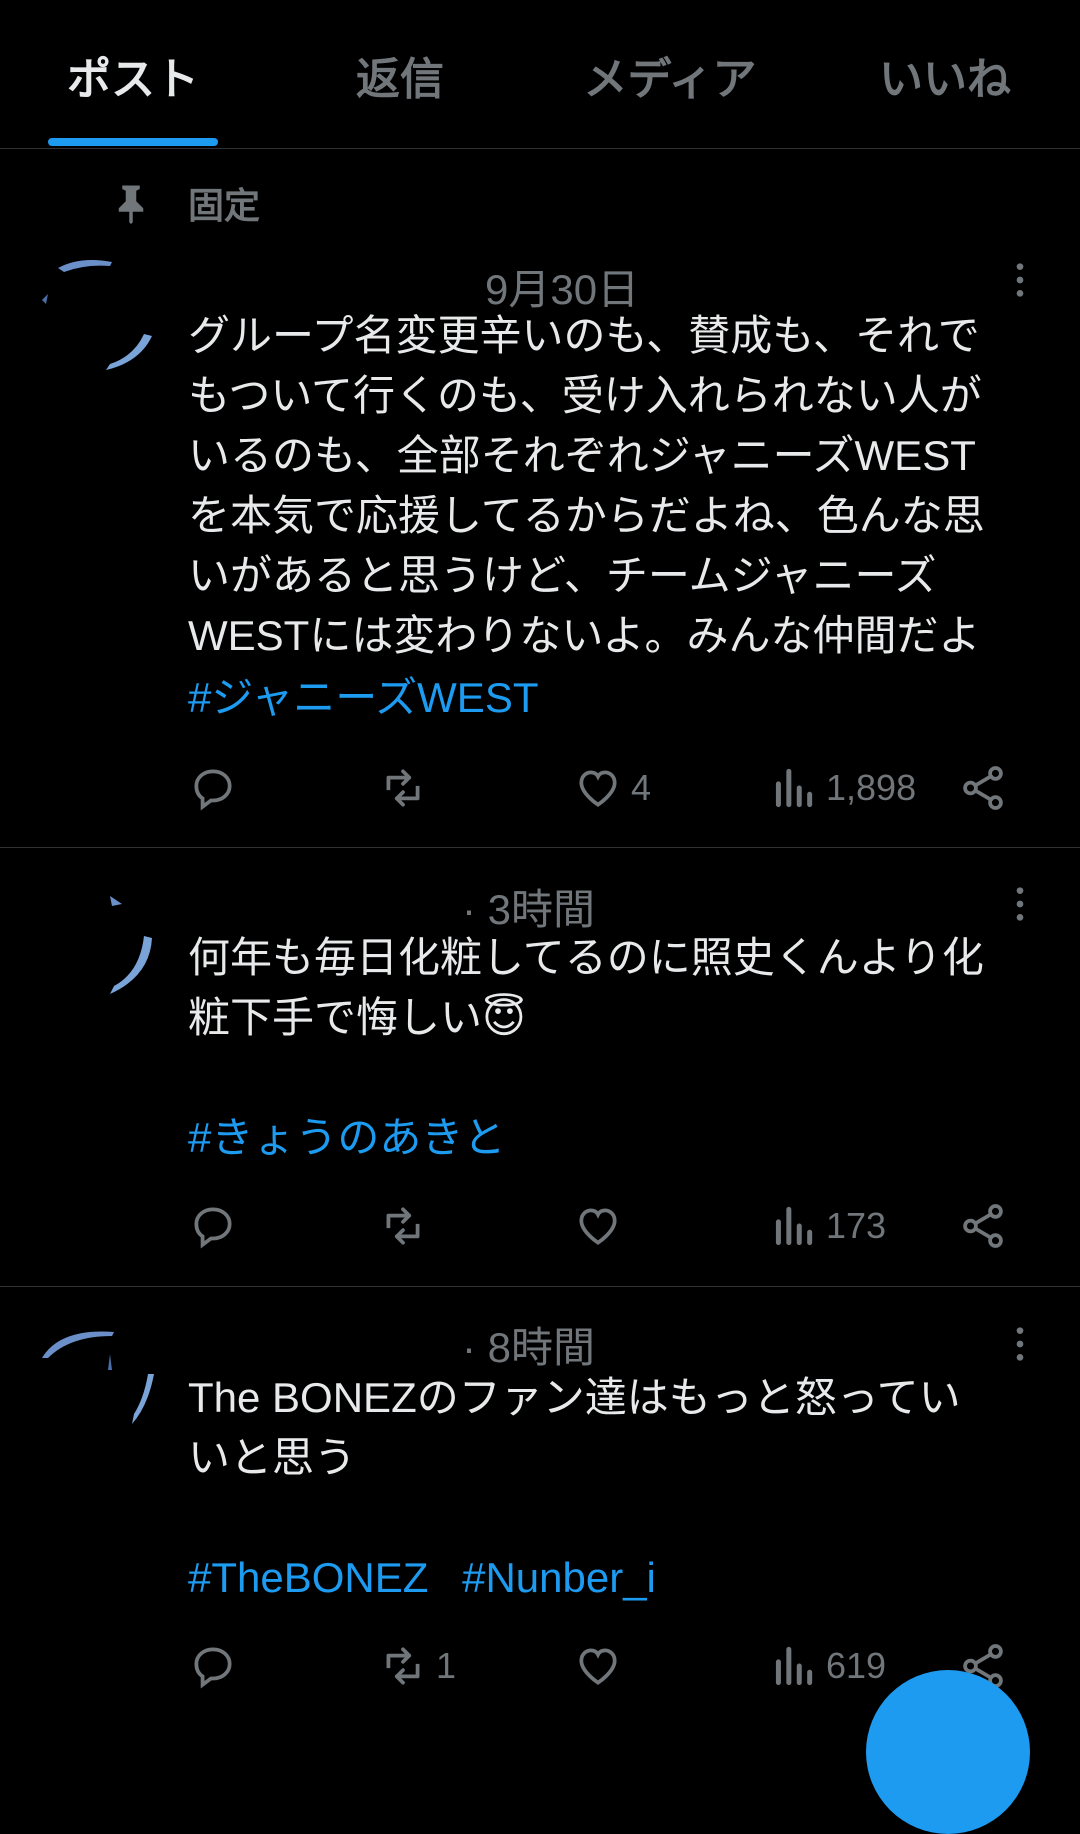 Image resolution: width=1080 pixels, height=1834 pixels. Describe the element at coordinates (185, 203) in the screenshot. I see `pinned-indicator: 固定` at that location.